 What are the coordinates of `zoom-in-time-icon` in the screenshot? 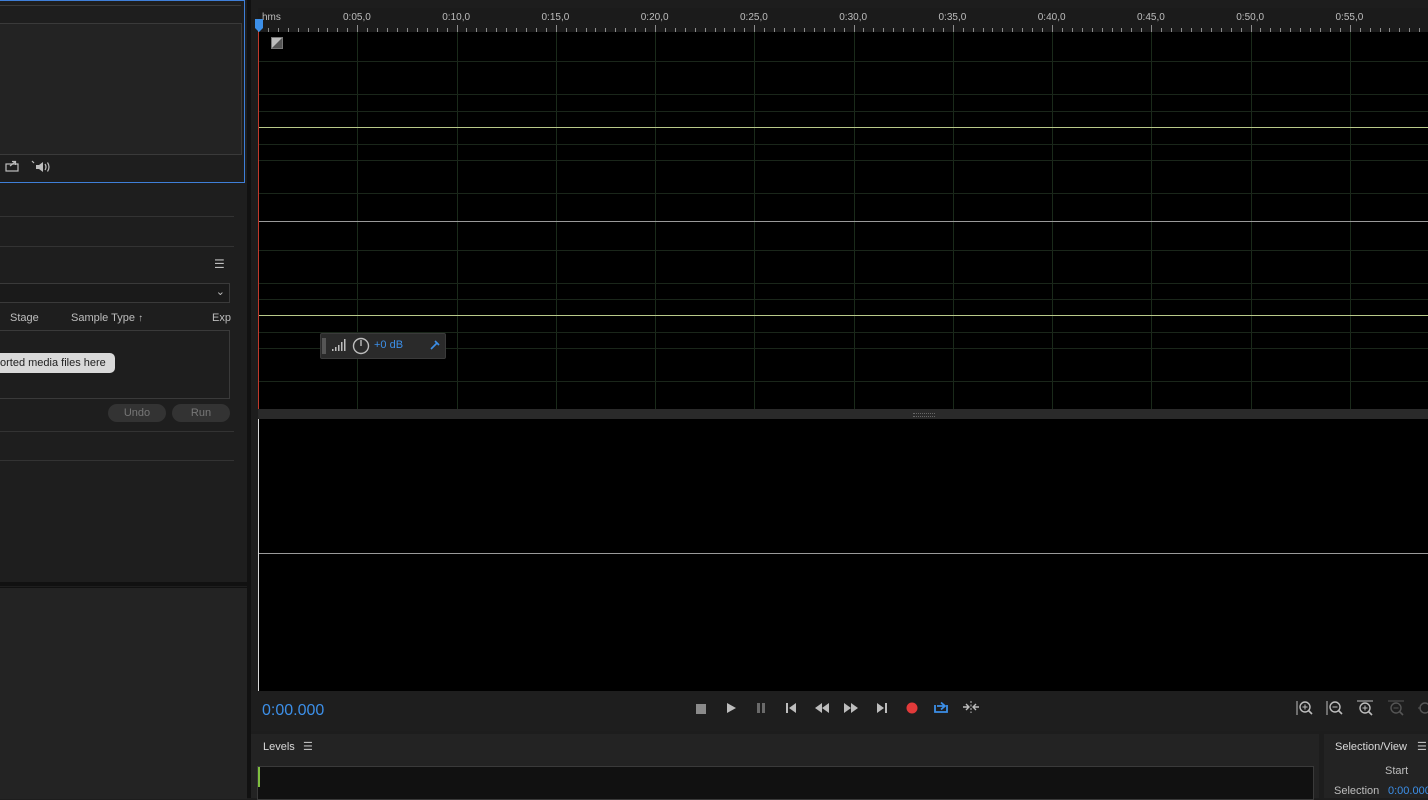 It's located at (1365, 710).